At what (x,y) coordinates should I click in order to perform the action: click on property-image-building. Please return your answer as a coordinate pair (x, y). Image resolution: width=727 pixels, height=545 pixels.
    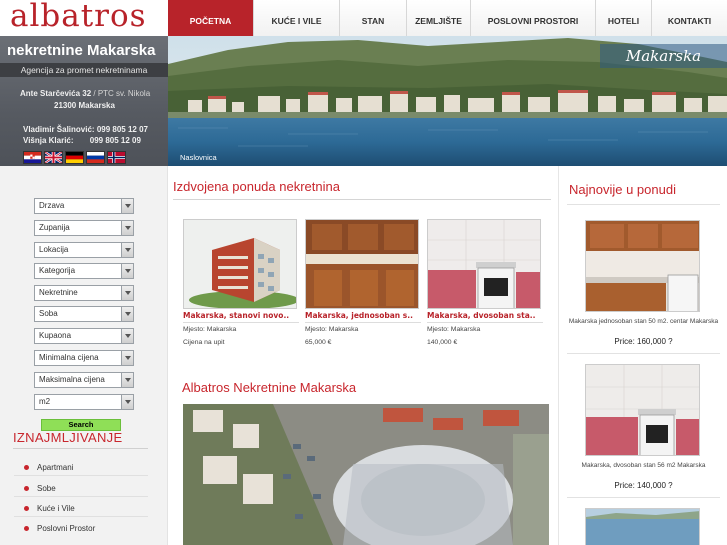
    Looking at the image, I should click on (240, 264).